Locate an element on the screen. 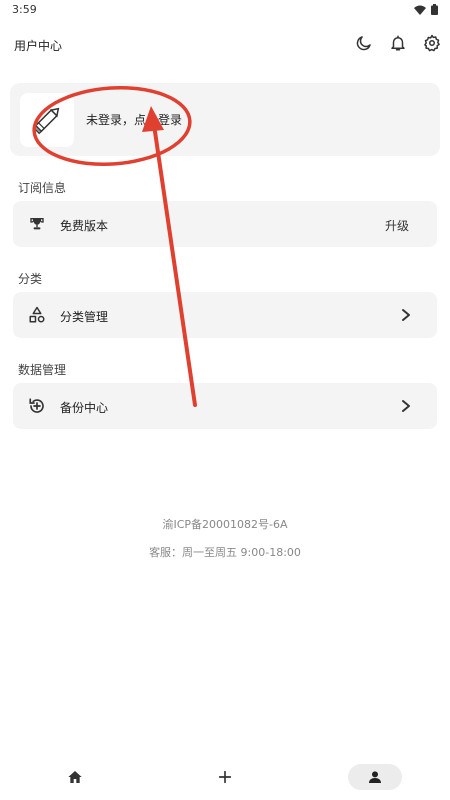  avatar is located at coordinates (47, 120).